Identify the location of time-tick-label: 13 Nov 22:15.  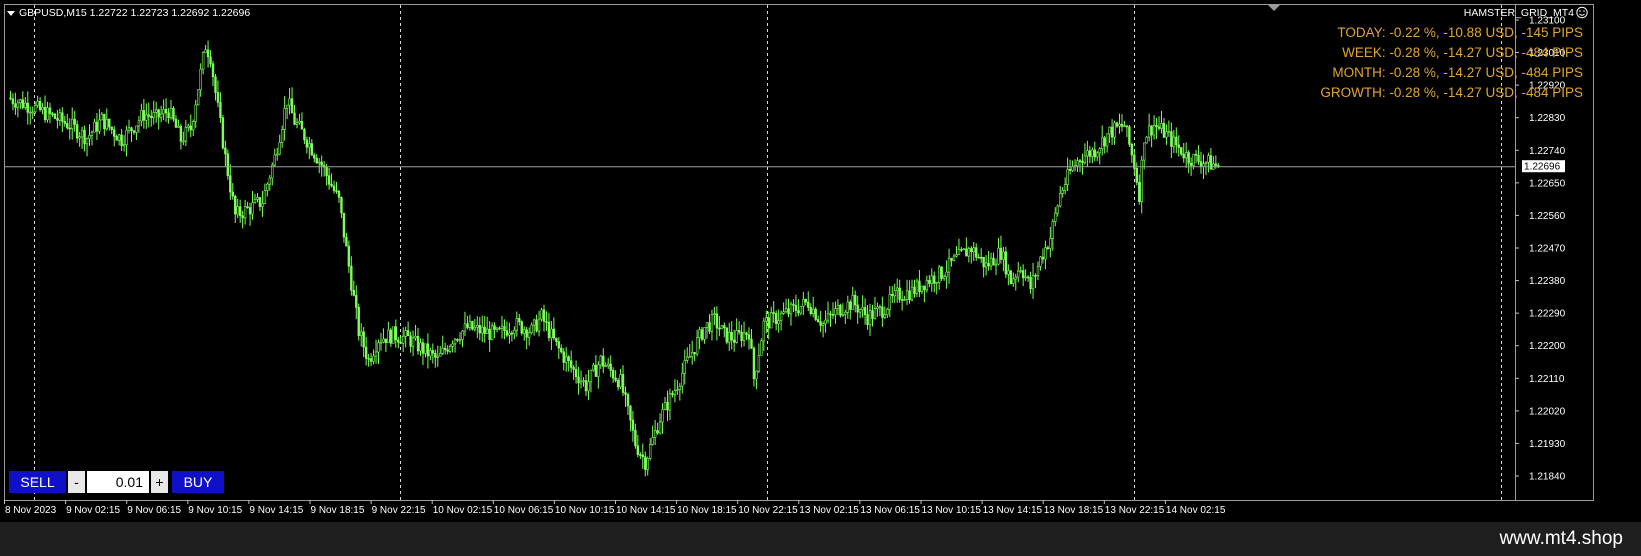
(1135, 510).